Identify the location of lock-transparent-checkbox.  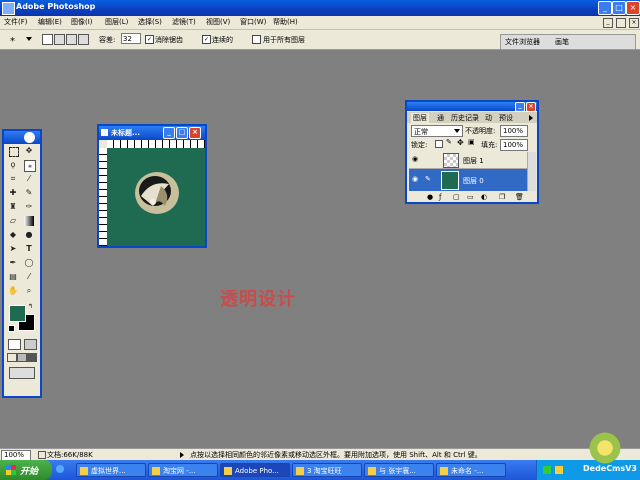
(439, 144).